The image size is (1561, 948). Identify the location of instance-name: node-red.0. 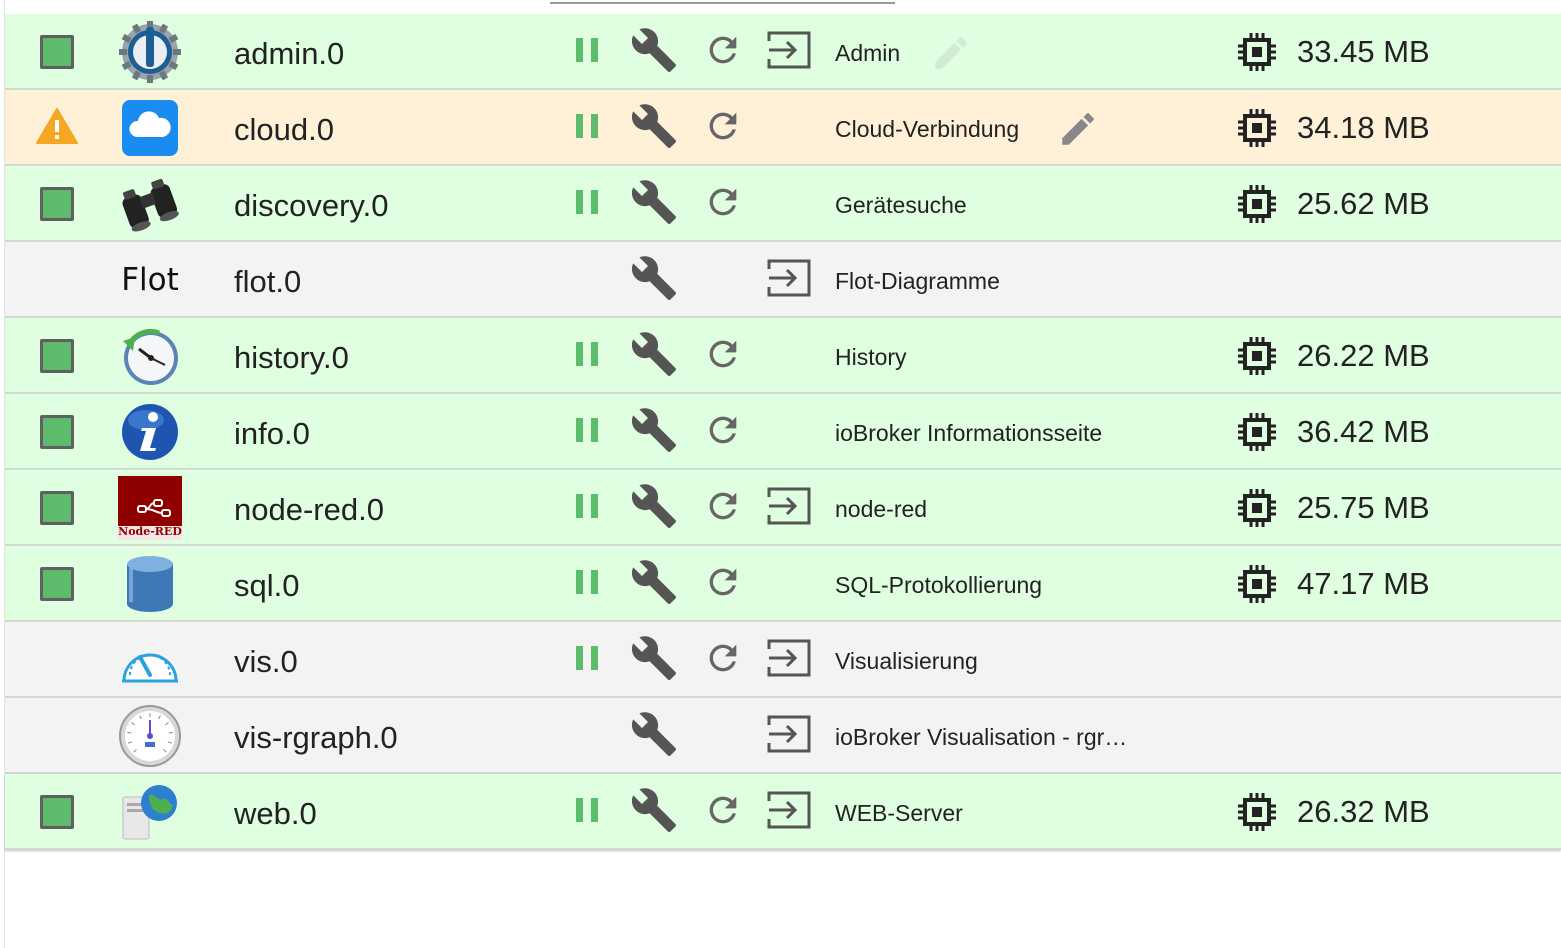
(309, 509).